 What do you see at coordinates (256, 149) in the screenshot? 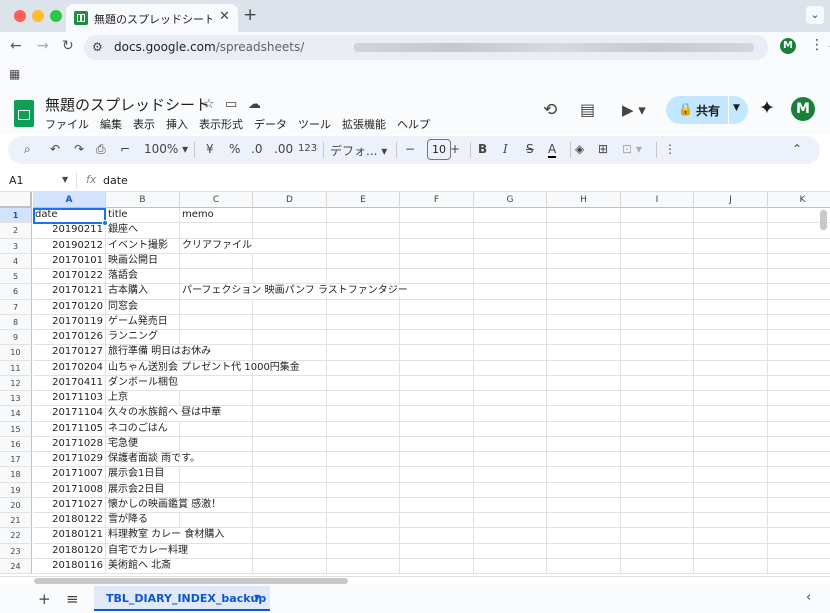
I see `decrease-decimal-button: .0` at bounding box center [256, 149].